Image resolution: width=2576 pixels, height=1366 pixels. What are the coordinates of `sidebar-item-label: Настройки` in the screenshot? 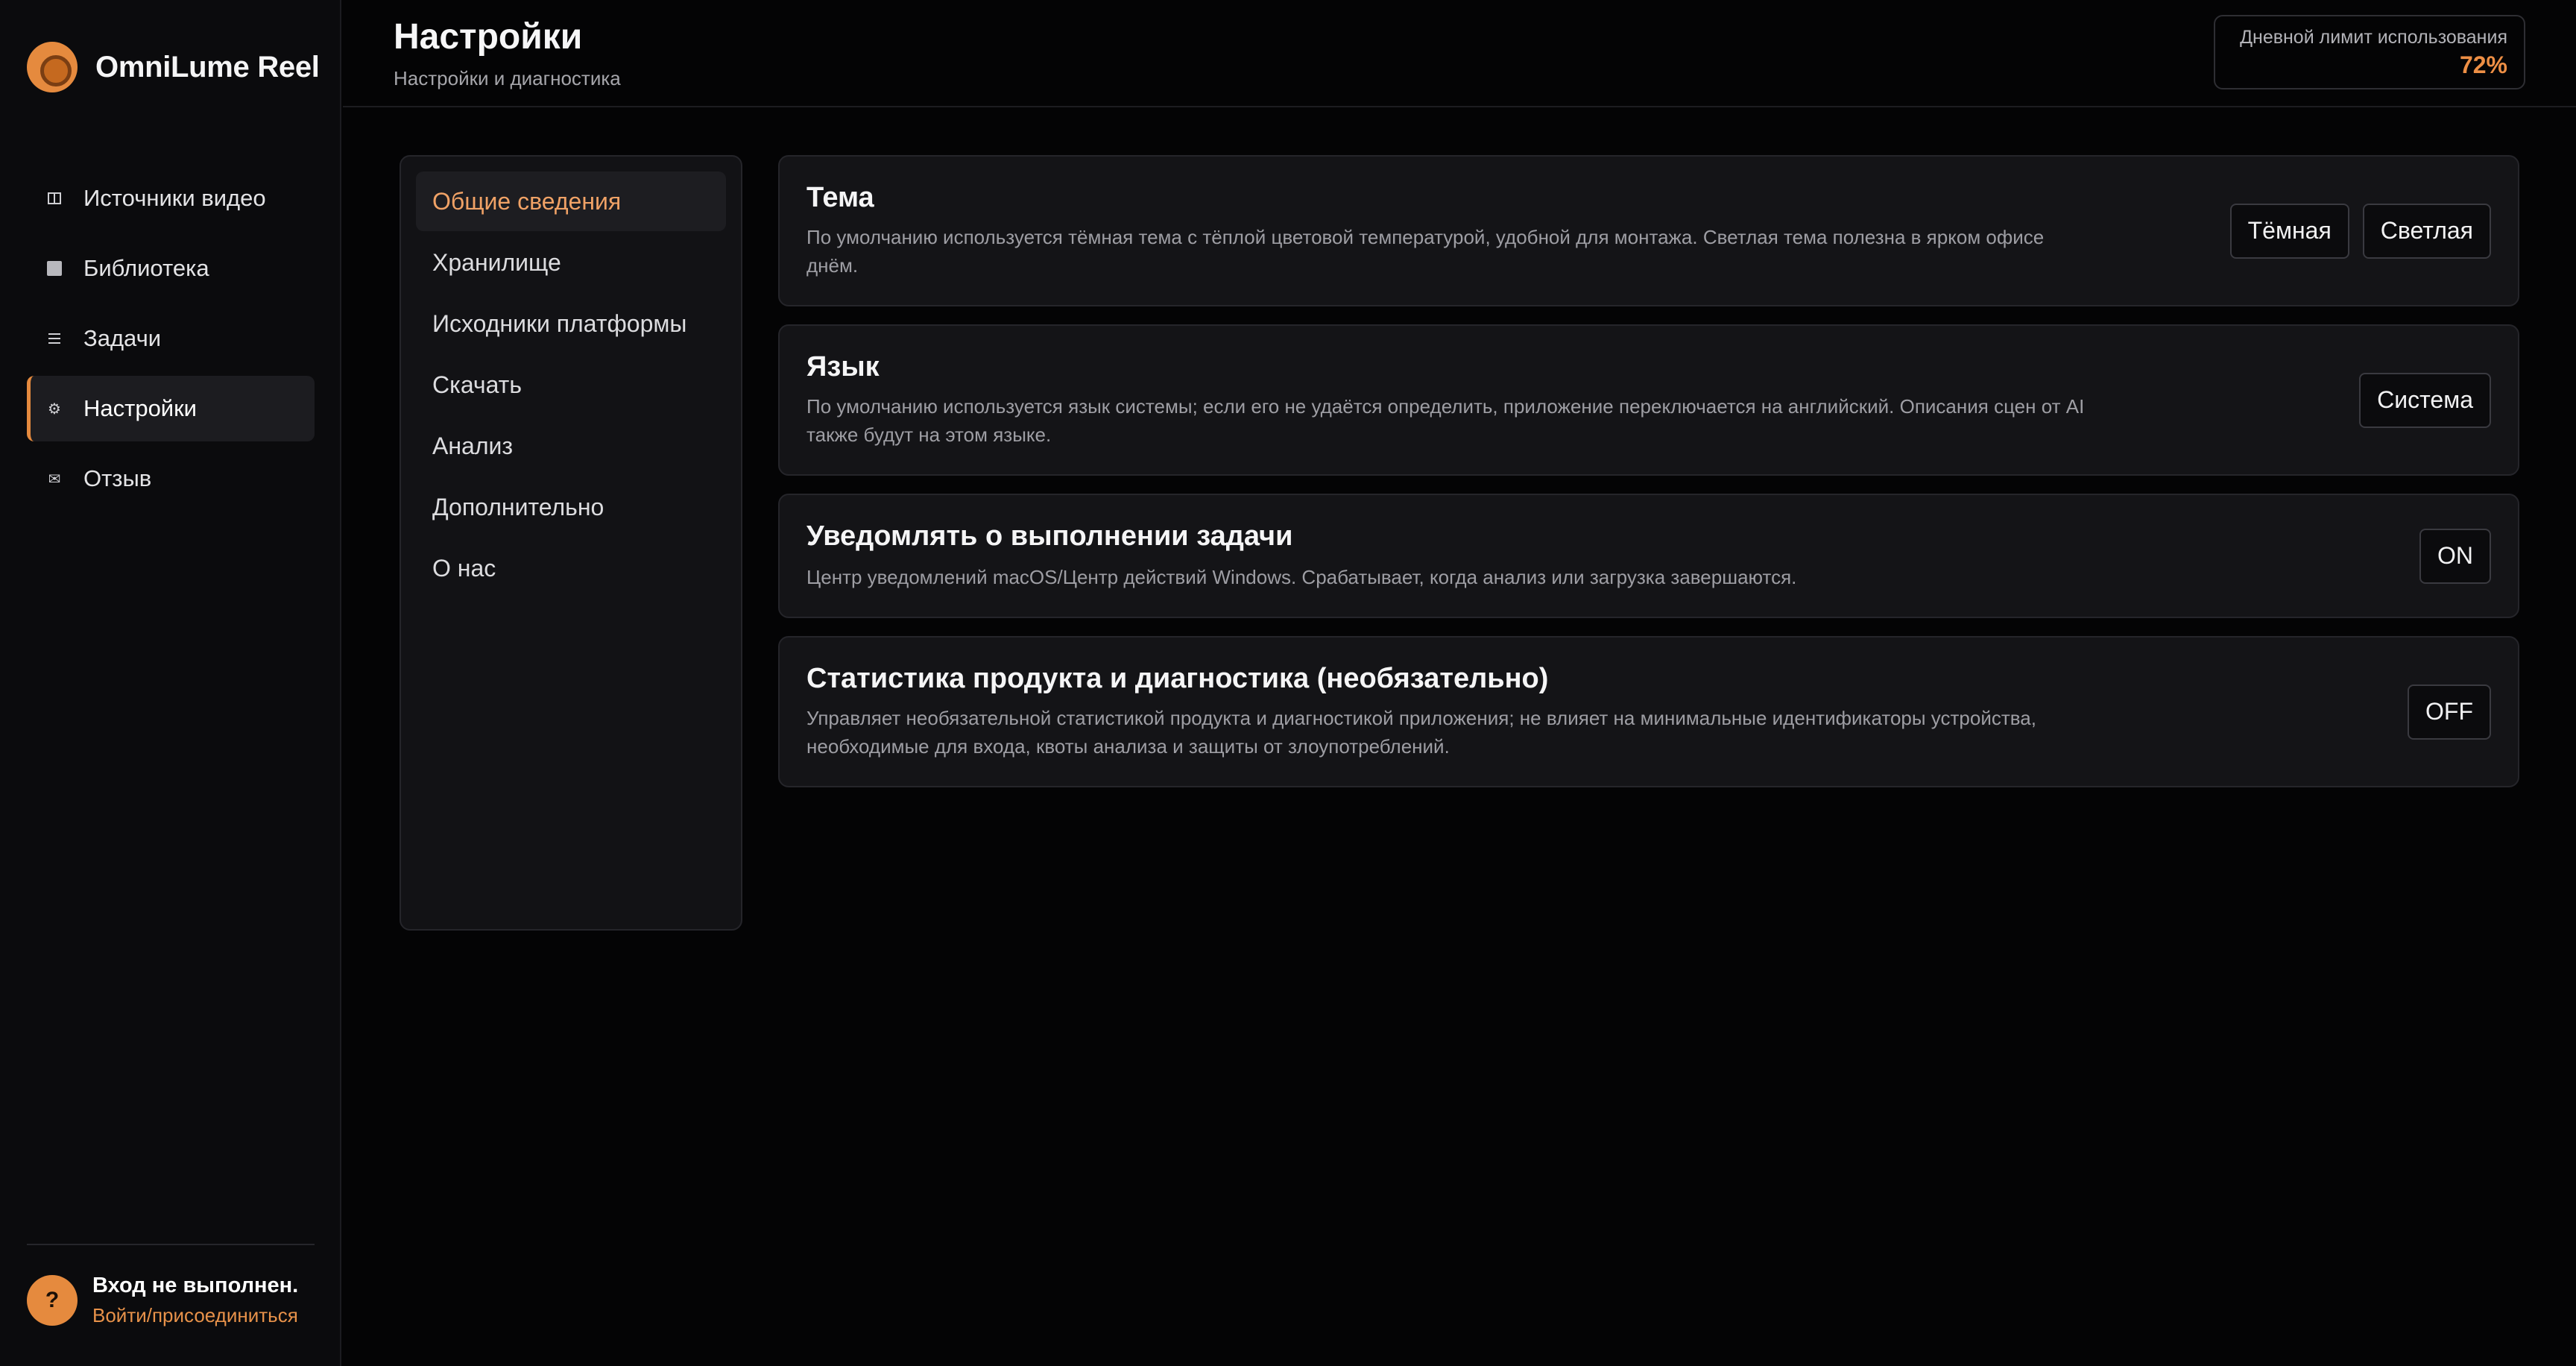 It's located at (140, 408).